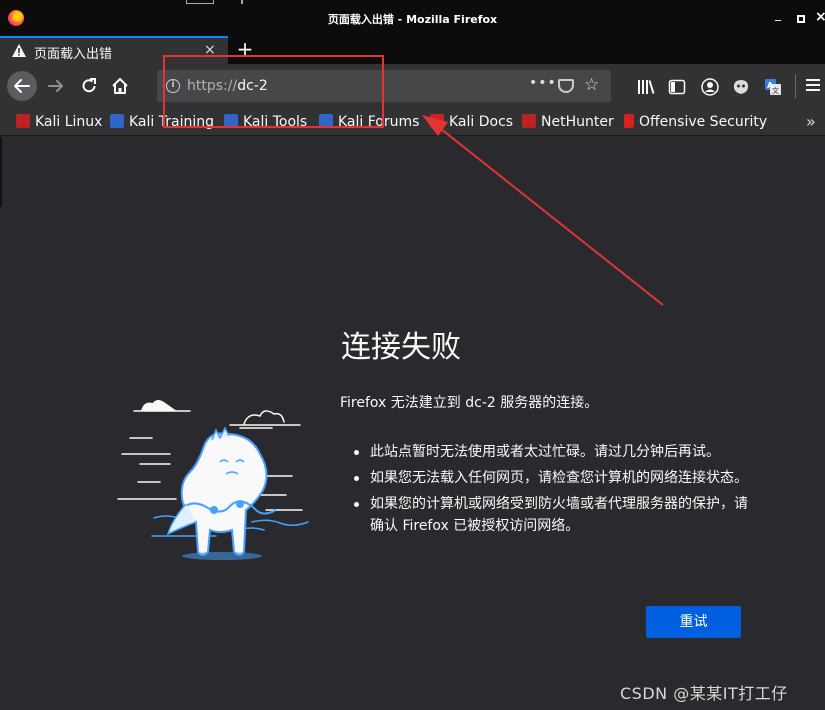 The height and width of the screenshot is (710, 825). I want to click on error-description: Firefox 无法建立到 dc-2 服务器的连接。, so click(469, 403).